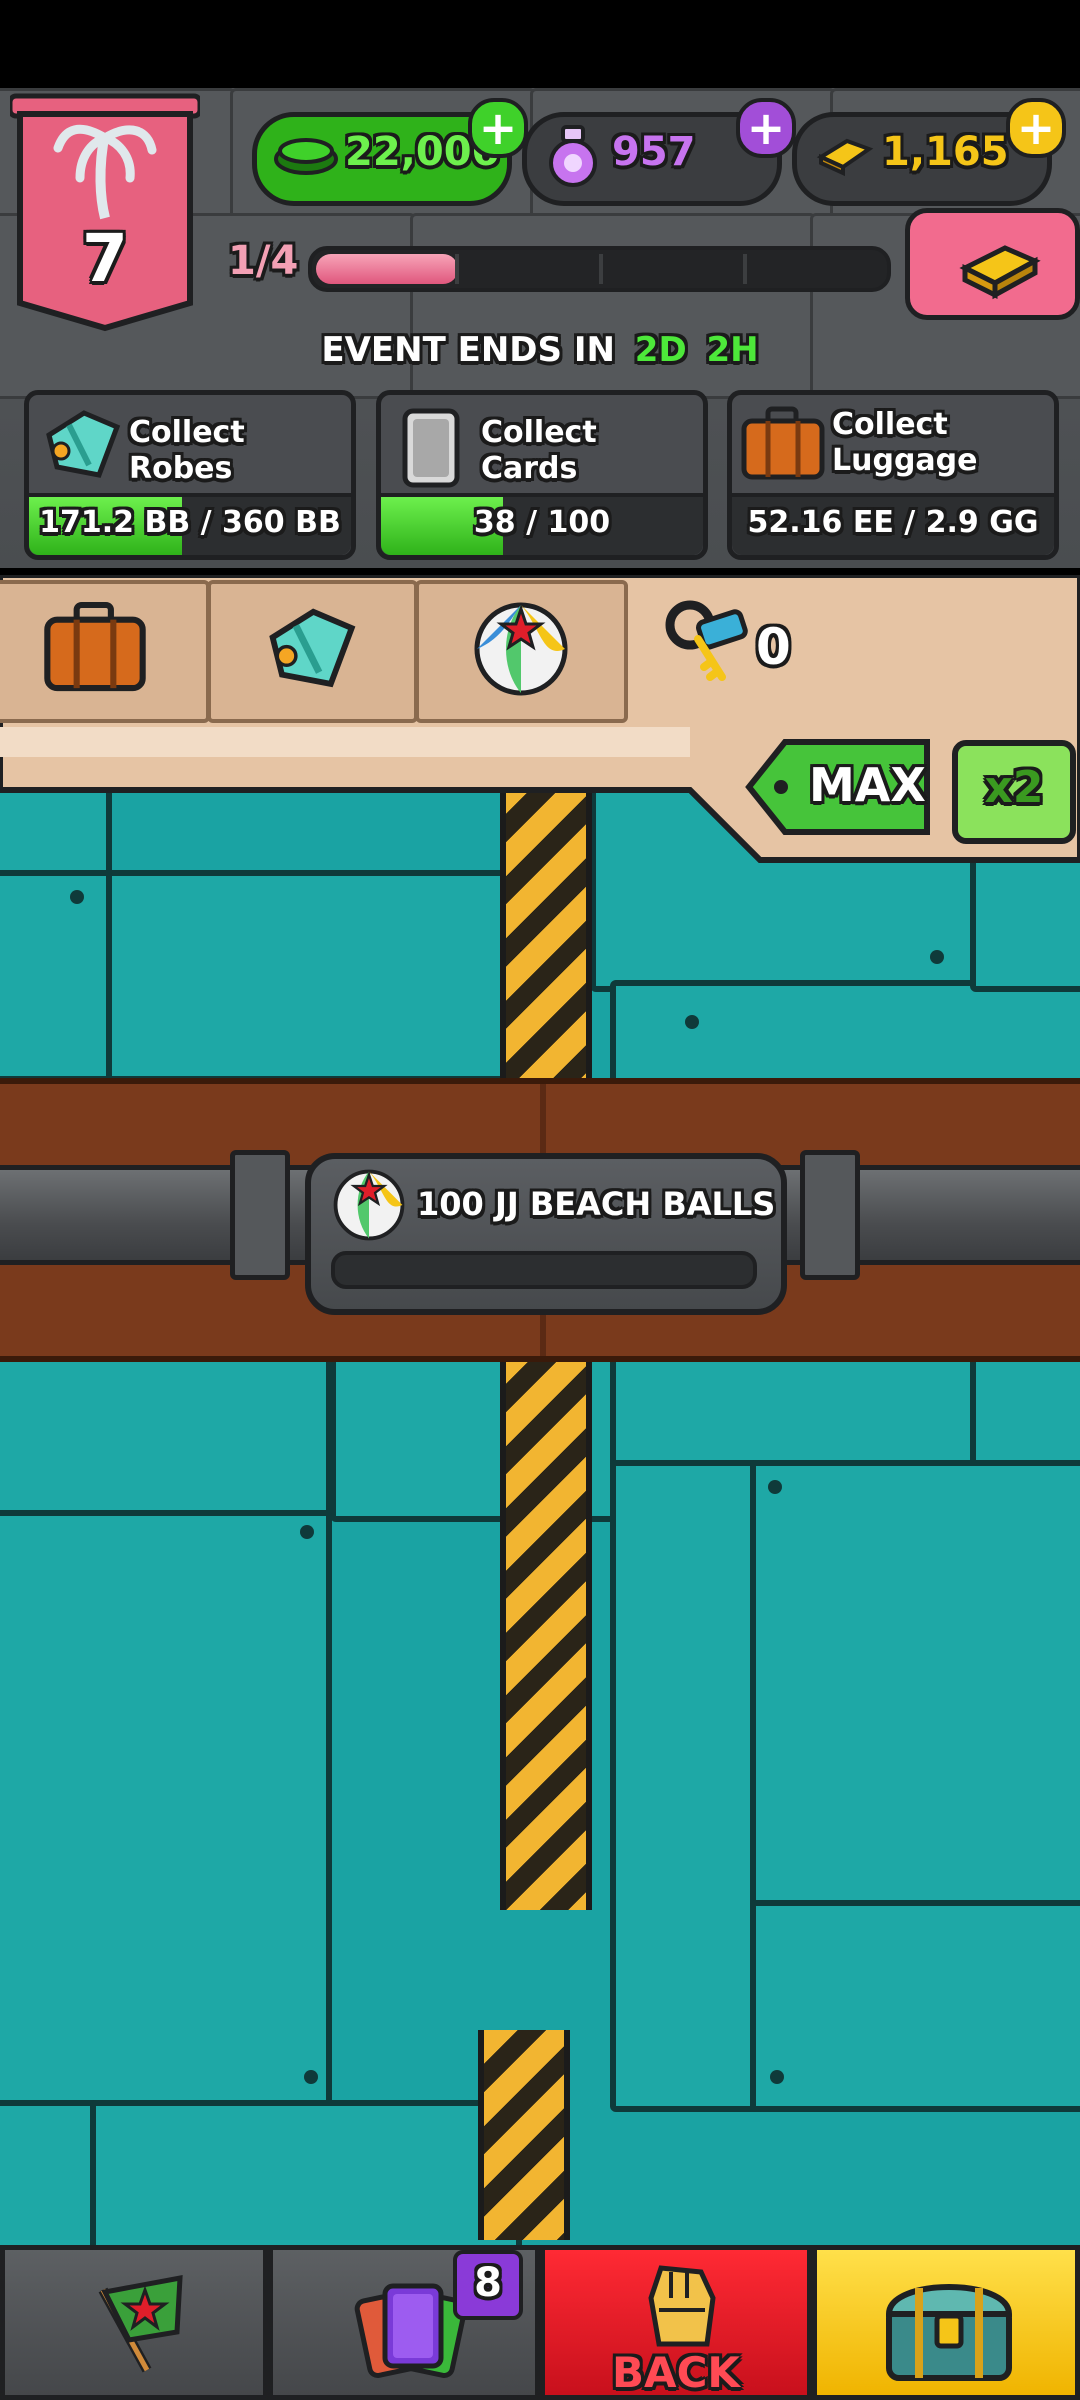 This screenshot has height=2400, width=1080. What do you see at coordinates (140, 2323) in the screenshot?
I see `flag-icon` at bounding box center [140, 2323].